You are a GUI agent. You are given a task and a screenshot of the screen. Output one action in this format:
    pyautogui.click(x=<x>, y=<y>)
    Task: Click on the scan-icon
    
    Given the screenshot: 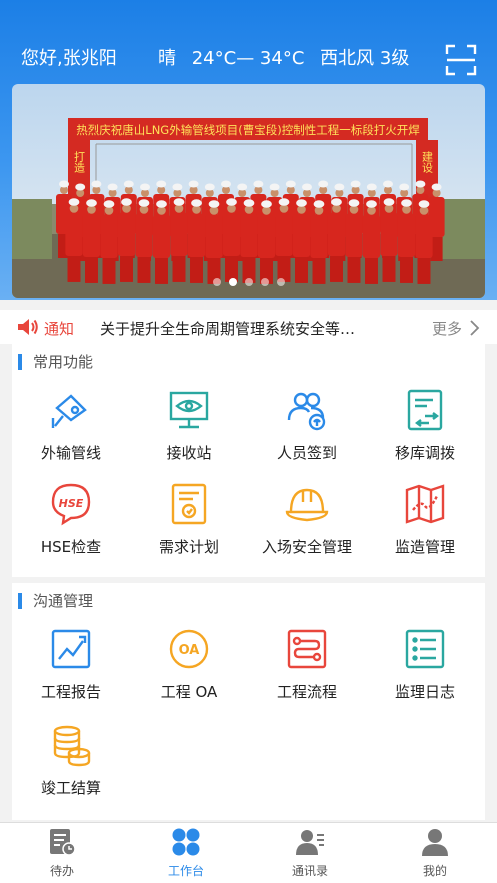 What is the action you would take?
    pyautogui.click(x=461, y=60)
    